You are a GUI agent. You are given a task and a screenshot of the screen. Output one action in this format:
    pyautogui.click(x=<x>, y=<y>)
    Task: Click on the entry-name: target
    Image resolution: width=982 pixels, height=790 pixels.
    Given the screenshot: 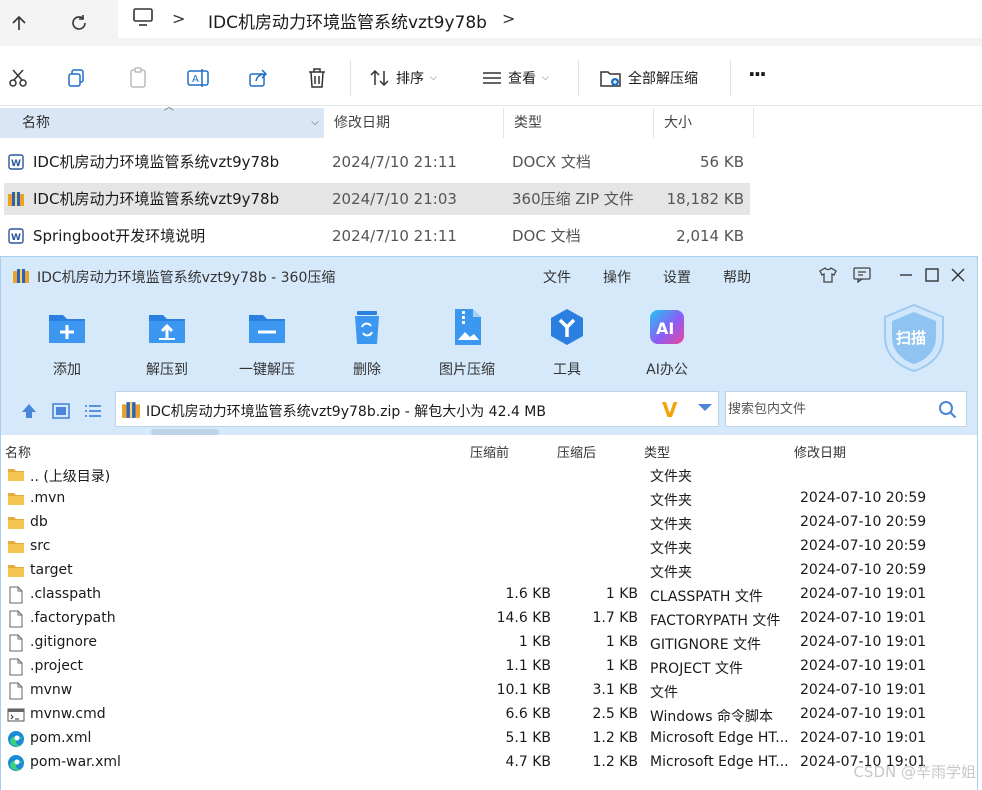 What is the action you would take?
    pyautogui.click(x=51, y=570)
    